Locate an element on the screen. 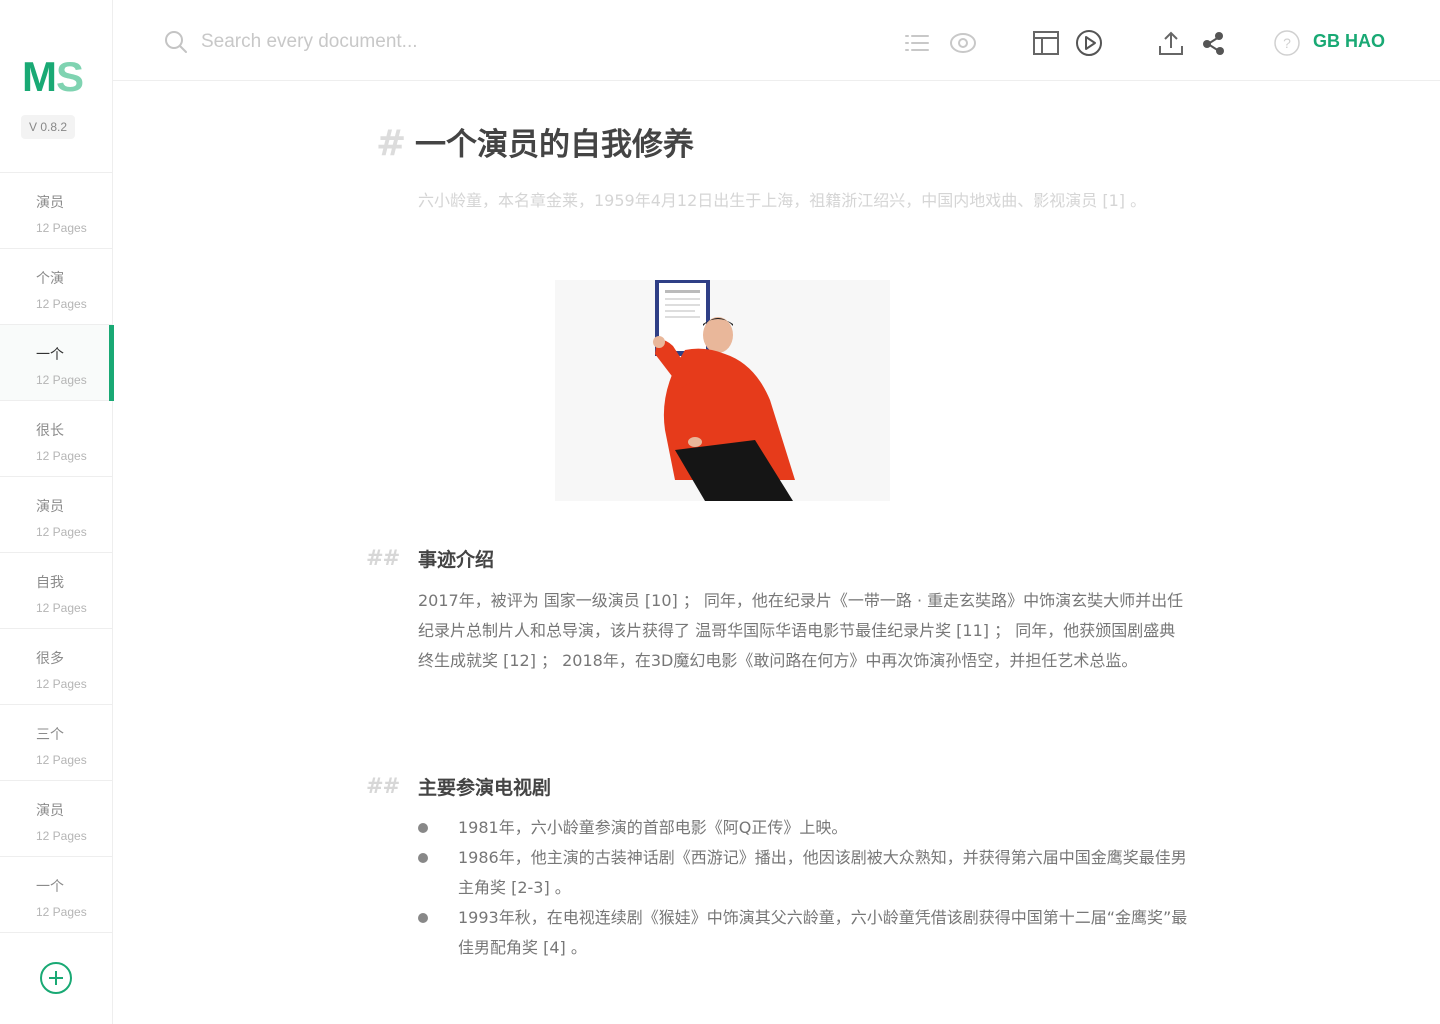 Image resolution: width=1440 pixels, height=1024 pixels. sidebar-item: 很长 12 Pages is located at coordinates (56, 439).